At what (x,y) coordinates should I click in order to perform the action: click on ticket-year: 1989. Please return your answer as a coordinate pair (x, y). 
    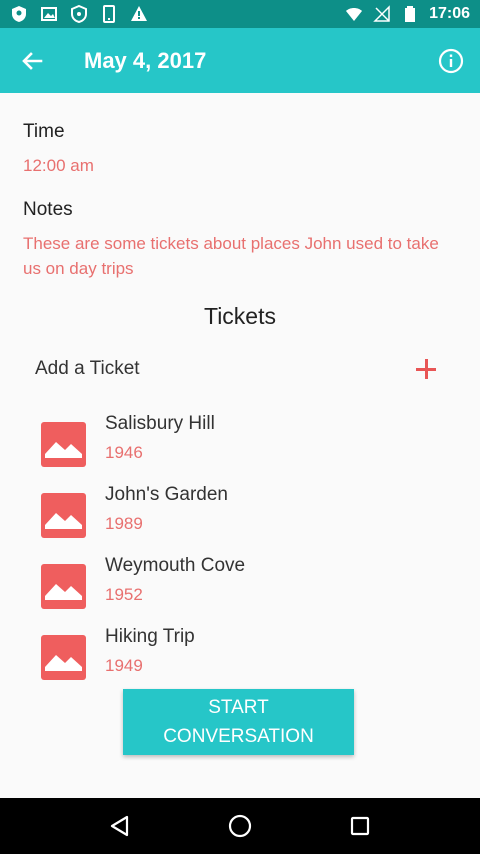
    Looking at the image, I should click on (124, 523).